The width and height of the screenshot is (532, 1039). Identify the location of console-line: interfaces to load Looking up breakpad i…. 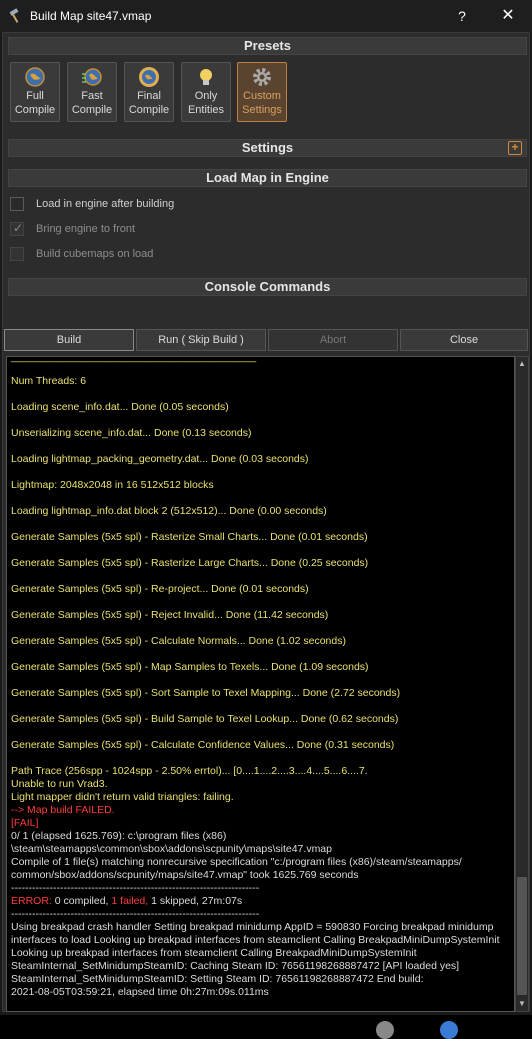
(255, 940).